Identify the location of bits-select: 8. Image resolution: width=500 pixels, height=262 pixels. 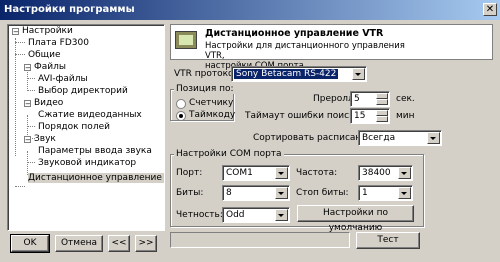
(256, 193).